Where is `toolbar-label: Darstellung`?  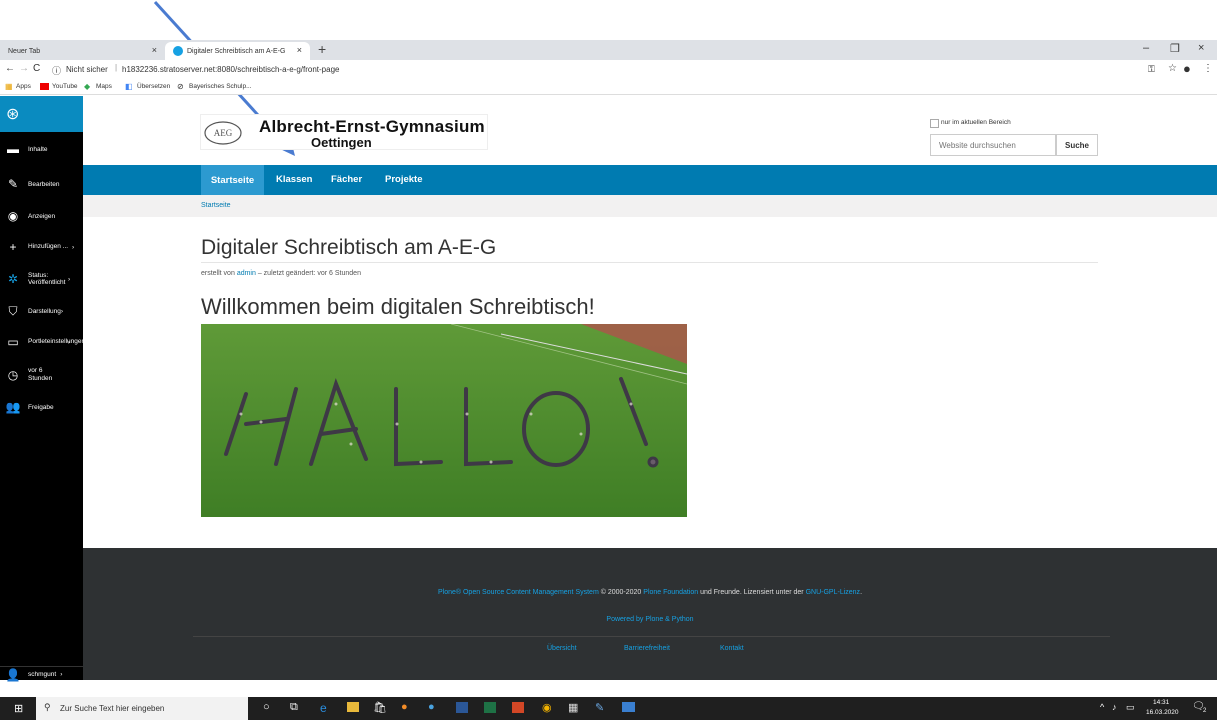
toolbar-label: Darstellung is located at coordinates (44, 311).